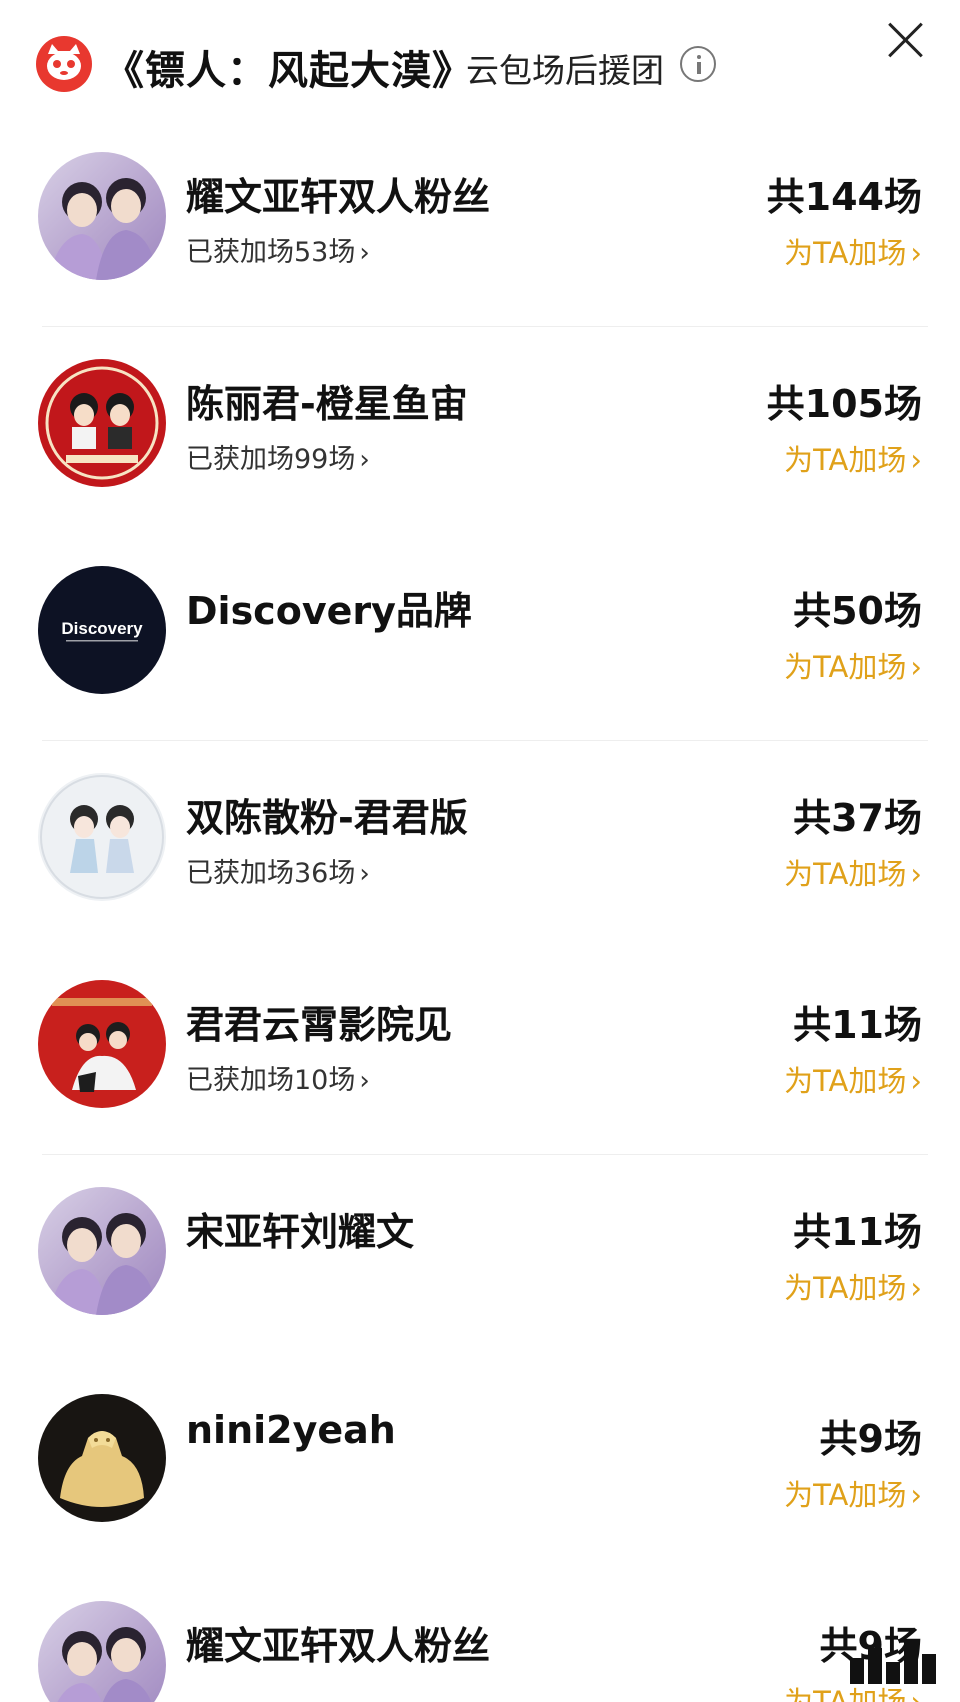  Describe the element at coordinates (319, 1025) in the screenshot. I see `item-name: 君君云霄影院见` at that location.